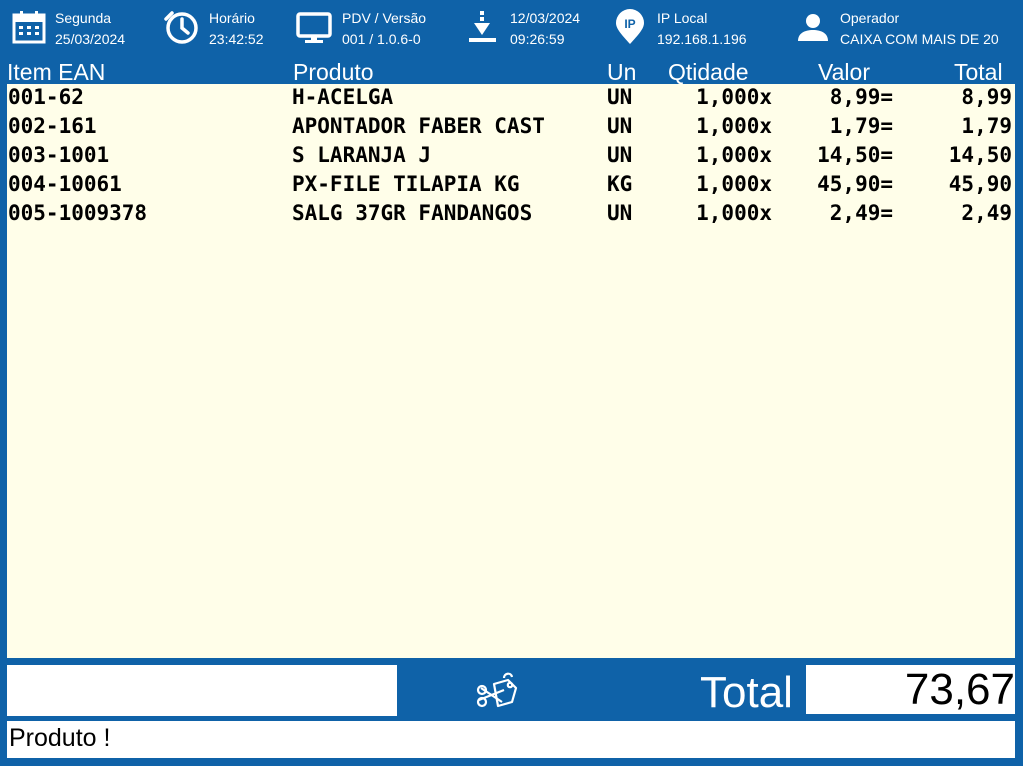  What do you see at coordinates (78, 213) in the screenshot?
I see `item-ean: 005-1009378` at bounding box center [78, 213].